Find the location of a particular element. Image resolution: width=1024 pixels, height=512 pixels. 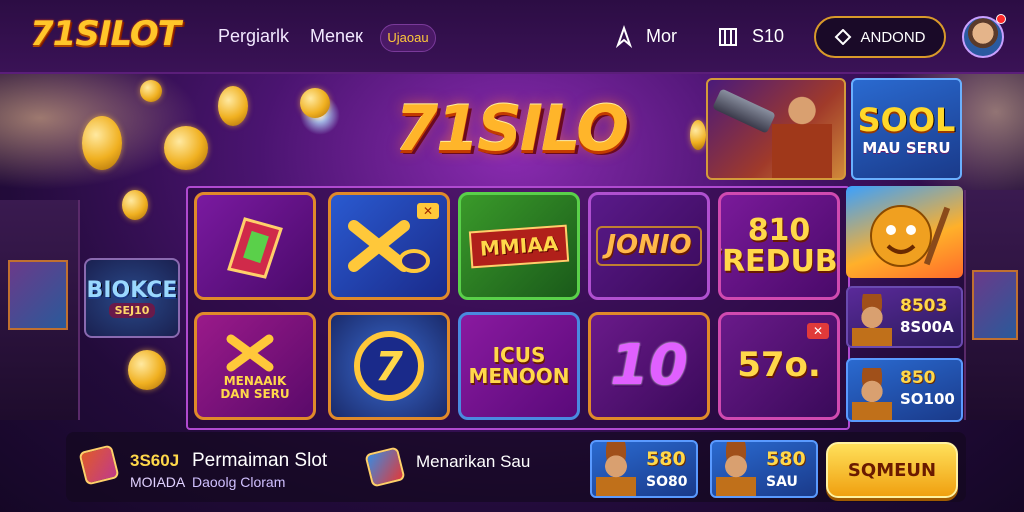

game-tile: ICUS MENOON is located at coordinates (519, 366).